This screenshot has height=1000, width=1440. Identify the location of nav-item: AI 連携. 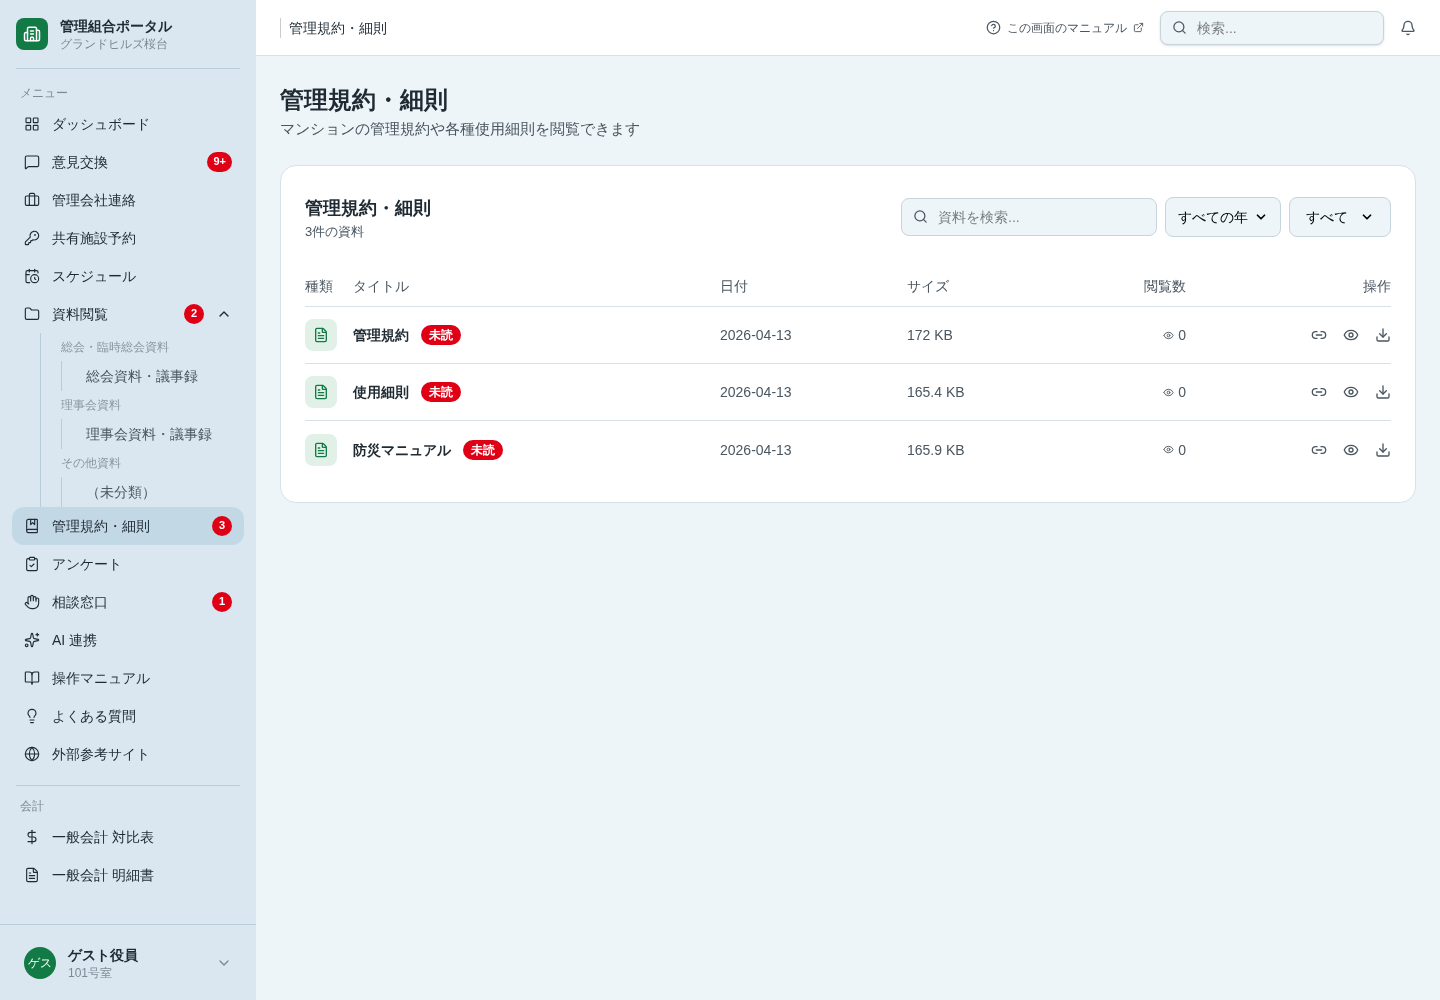
(128, 640).